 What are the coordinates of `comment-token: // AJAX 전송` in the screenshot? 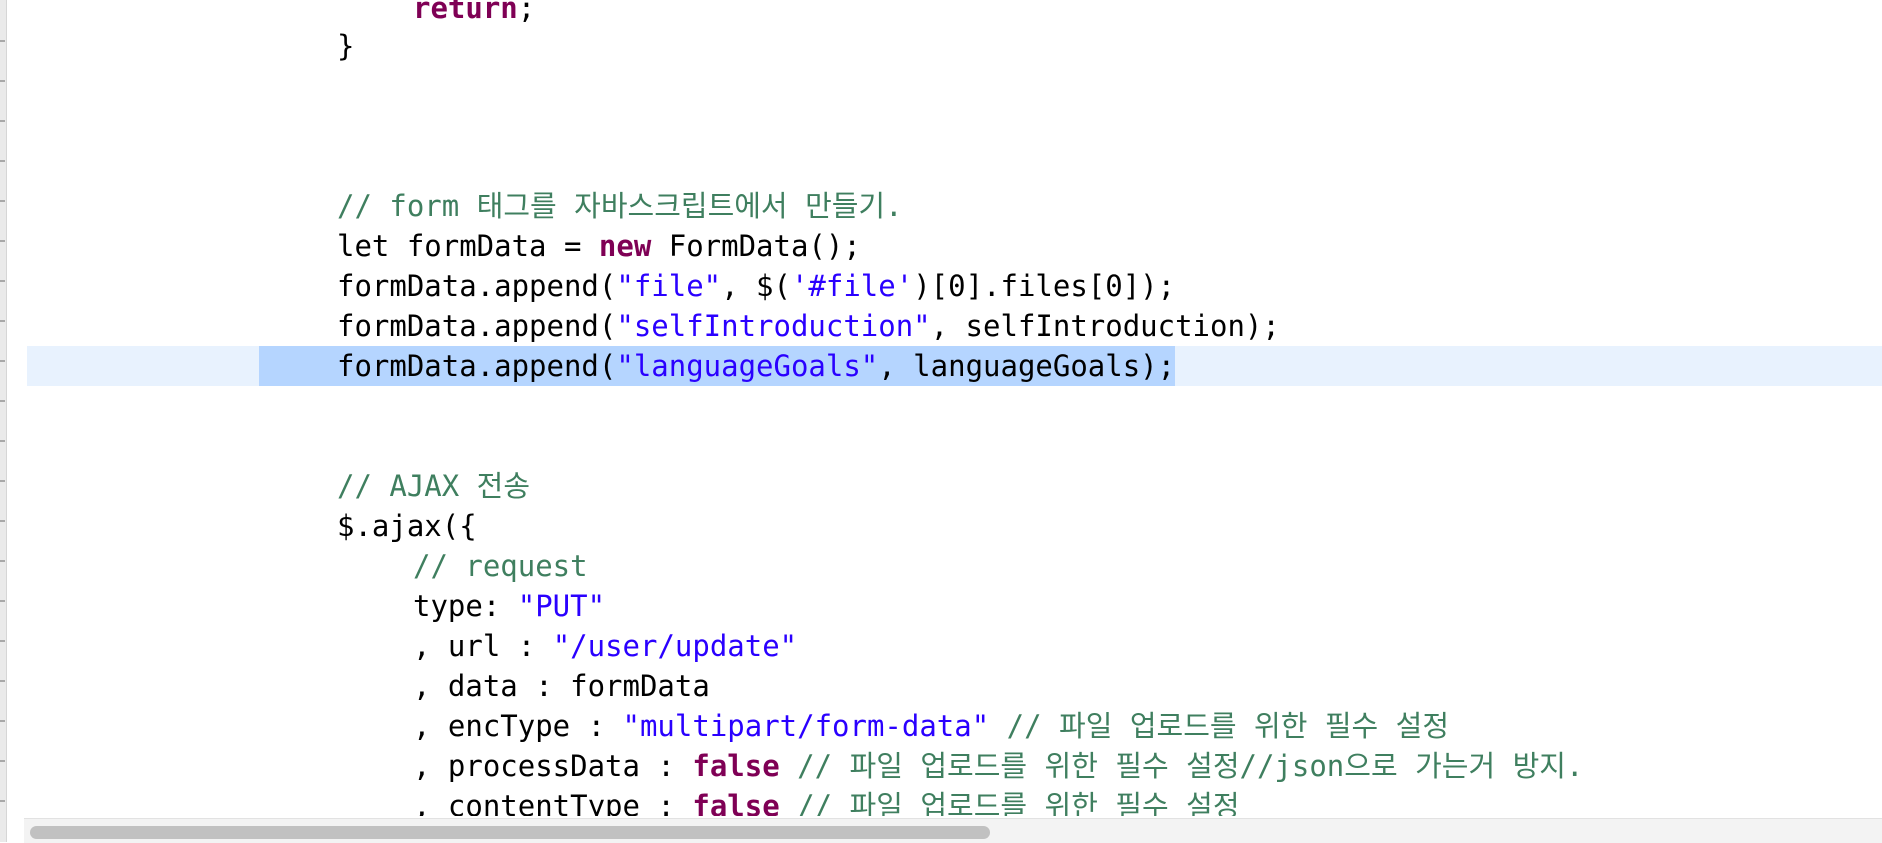 It's located at (434, 486).